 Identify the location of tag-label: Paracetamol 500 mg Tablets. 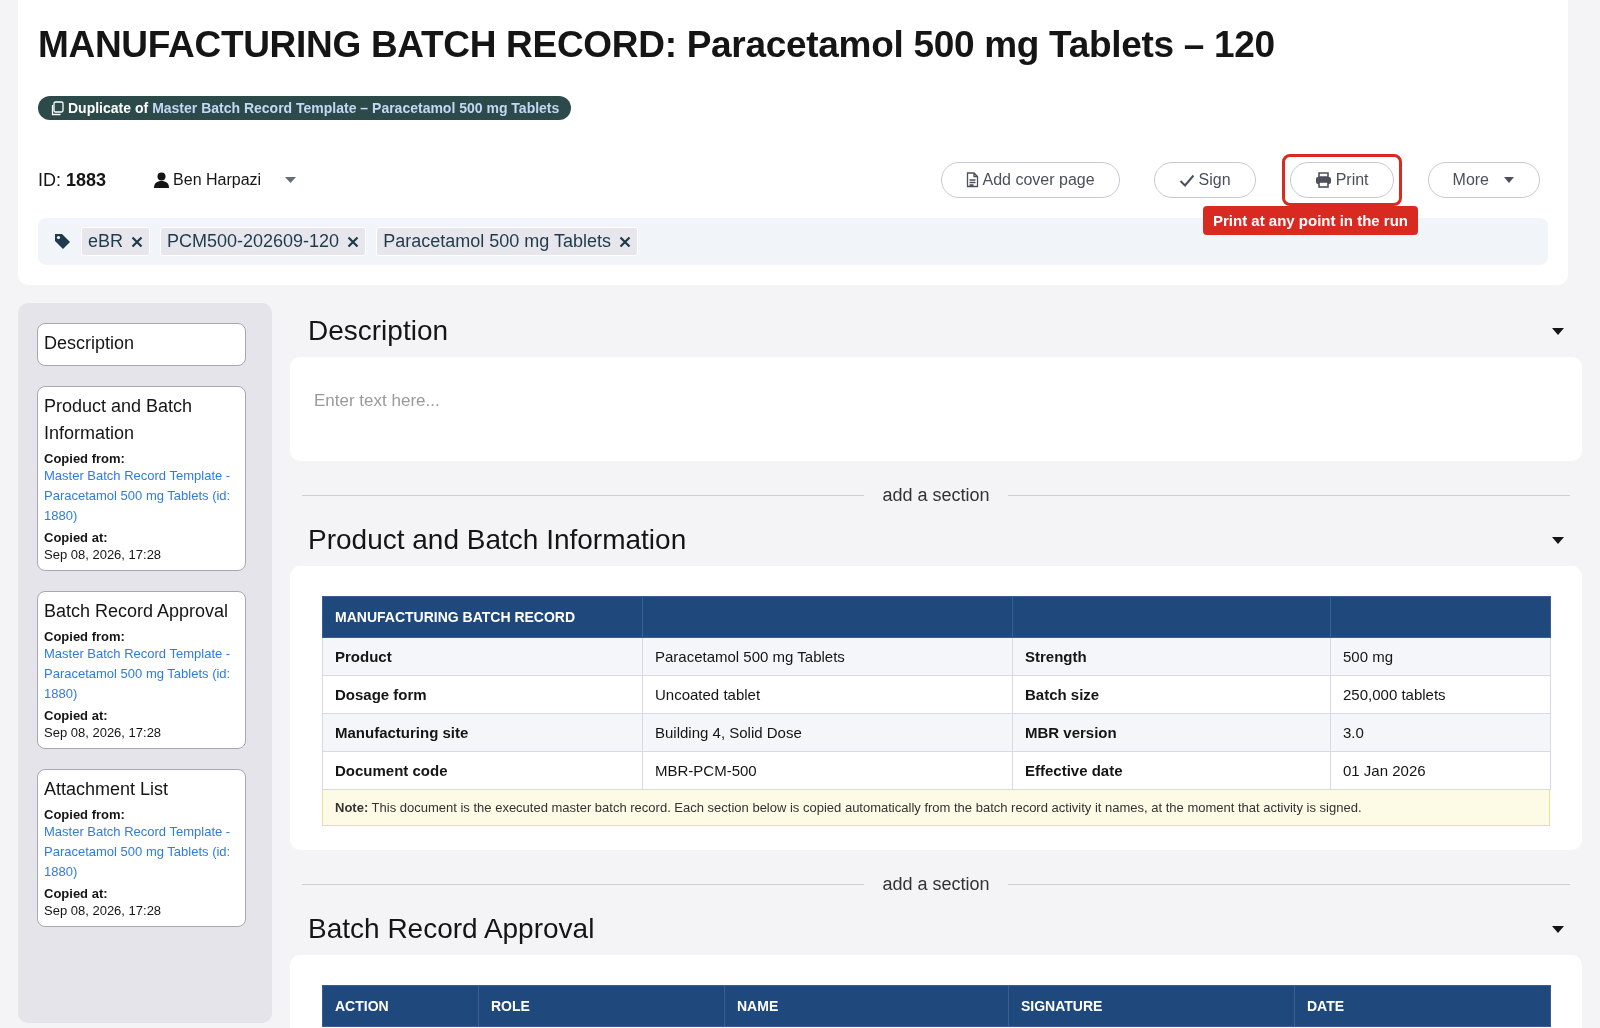
(497, 242).